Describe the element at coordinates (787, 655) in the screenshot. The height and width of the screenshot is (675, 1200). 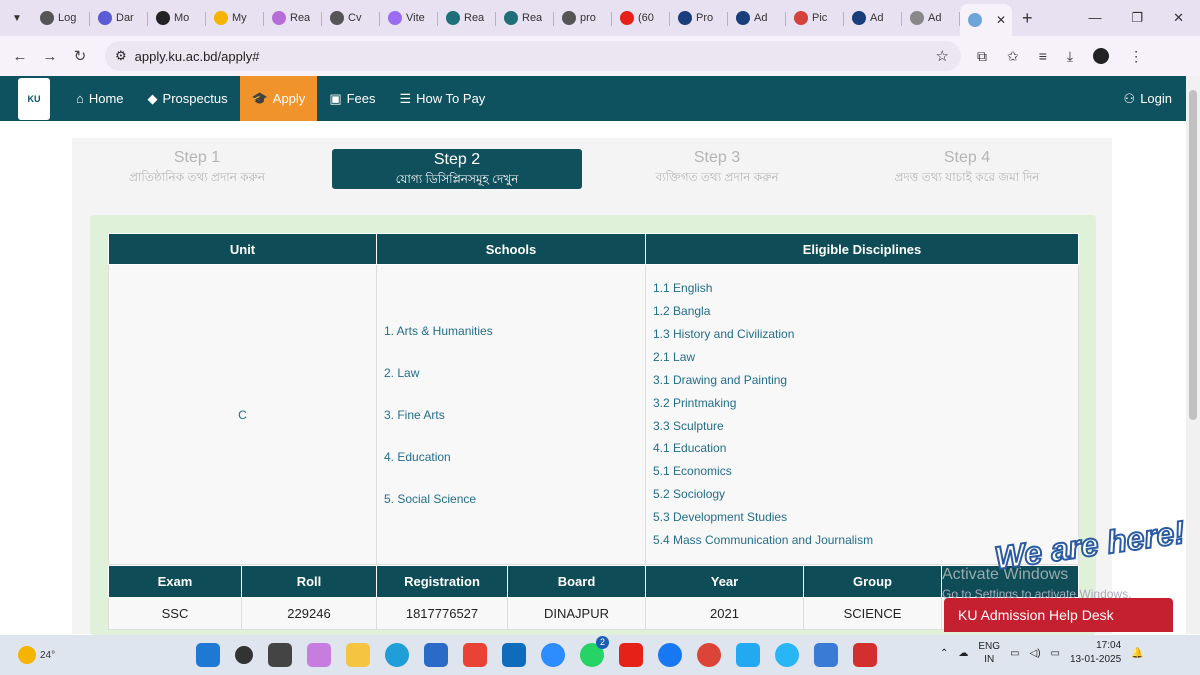
I see `app-icon` at that location.